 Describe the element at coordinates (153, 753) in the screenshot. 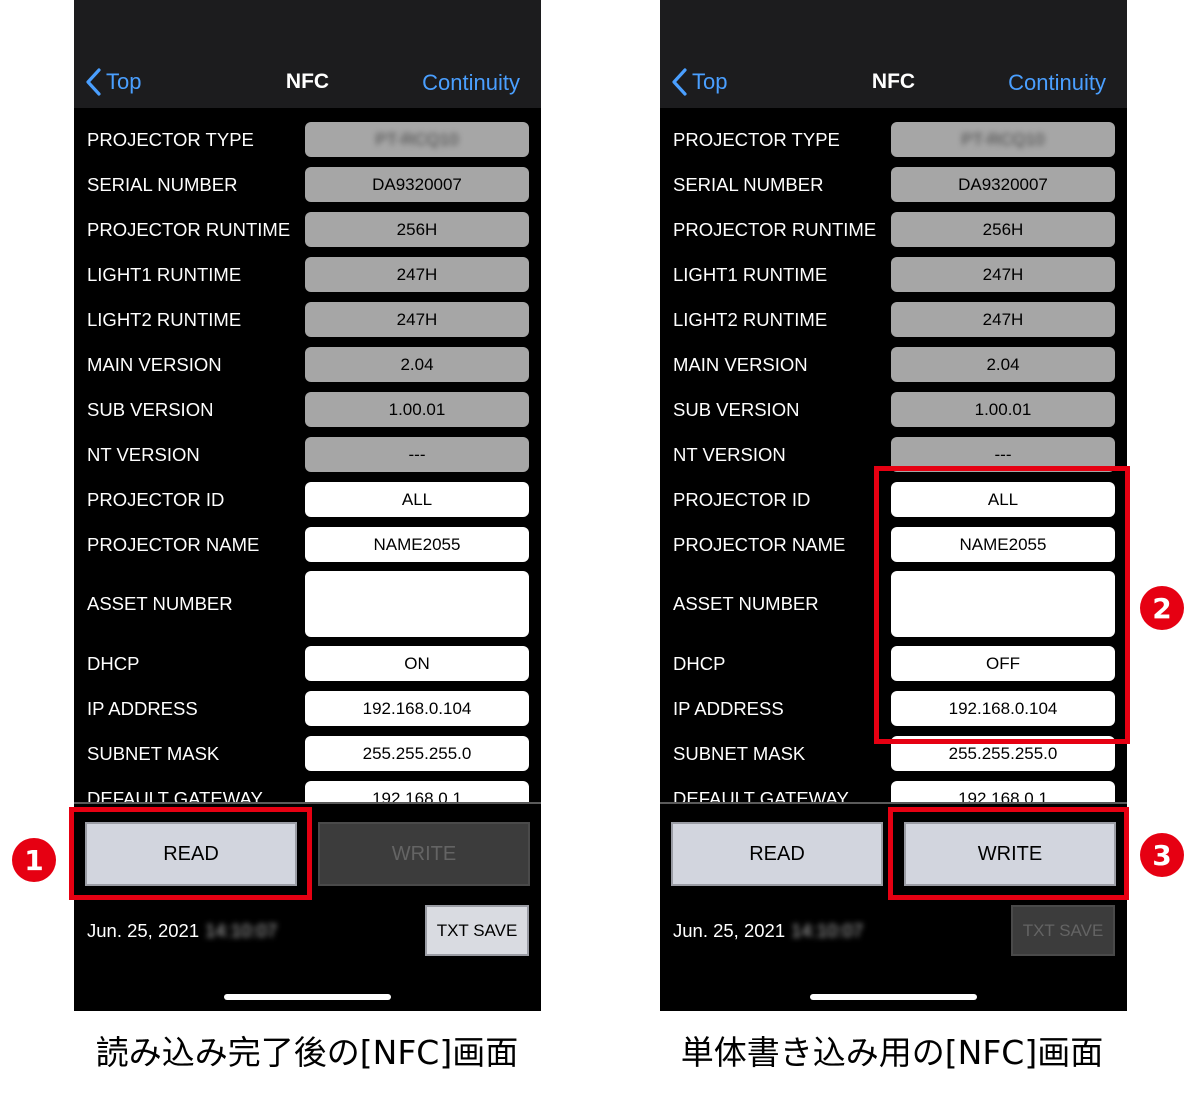

I see `field-label: SUBNET MASK` at that location.